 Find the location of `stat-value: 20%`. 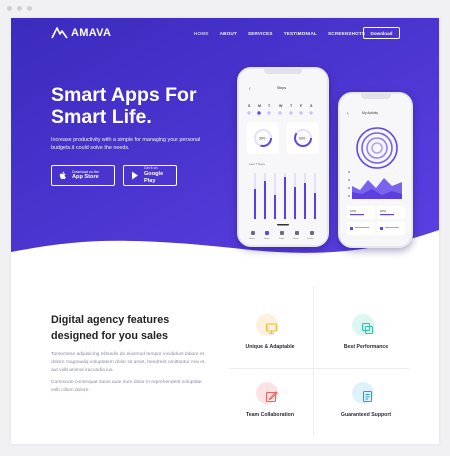

stat-value: 20% is located at coordinates (383, 211).